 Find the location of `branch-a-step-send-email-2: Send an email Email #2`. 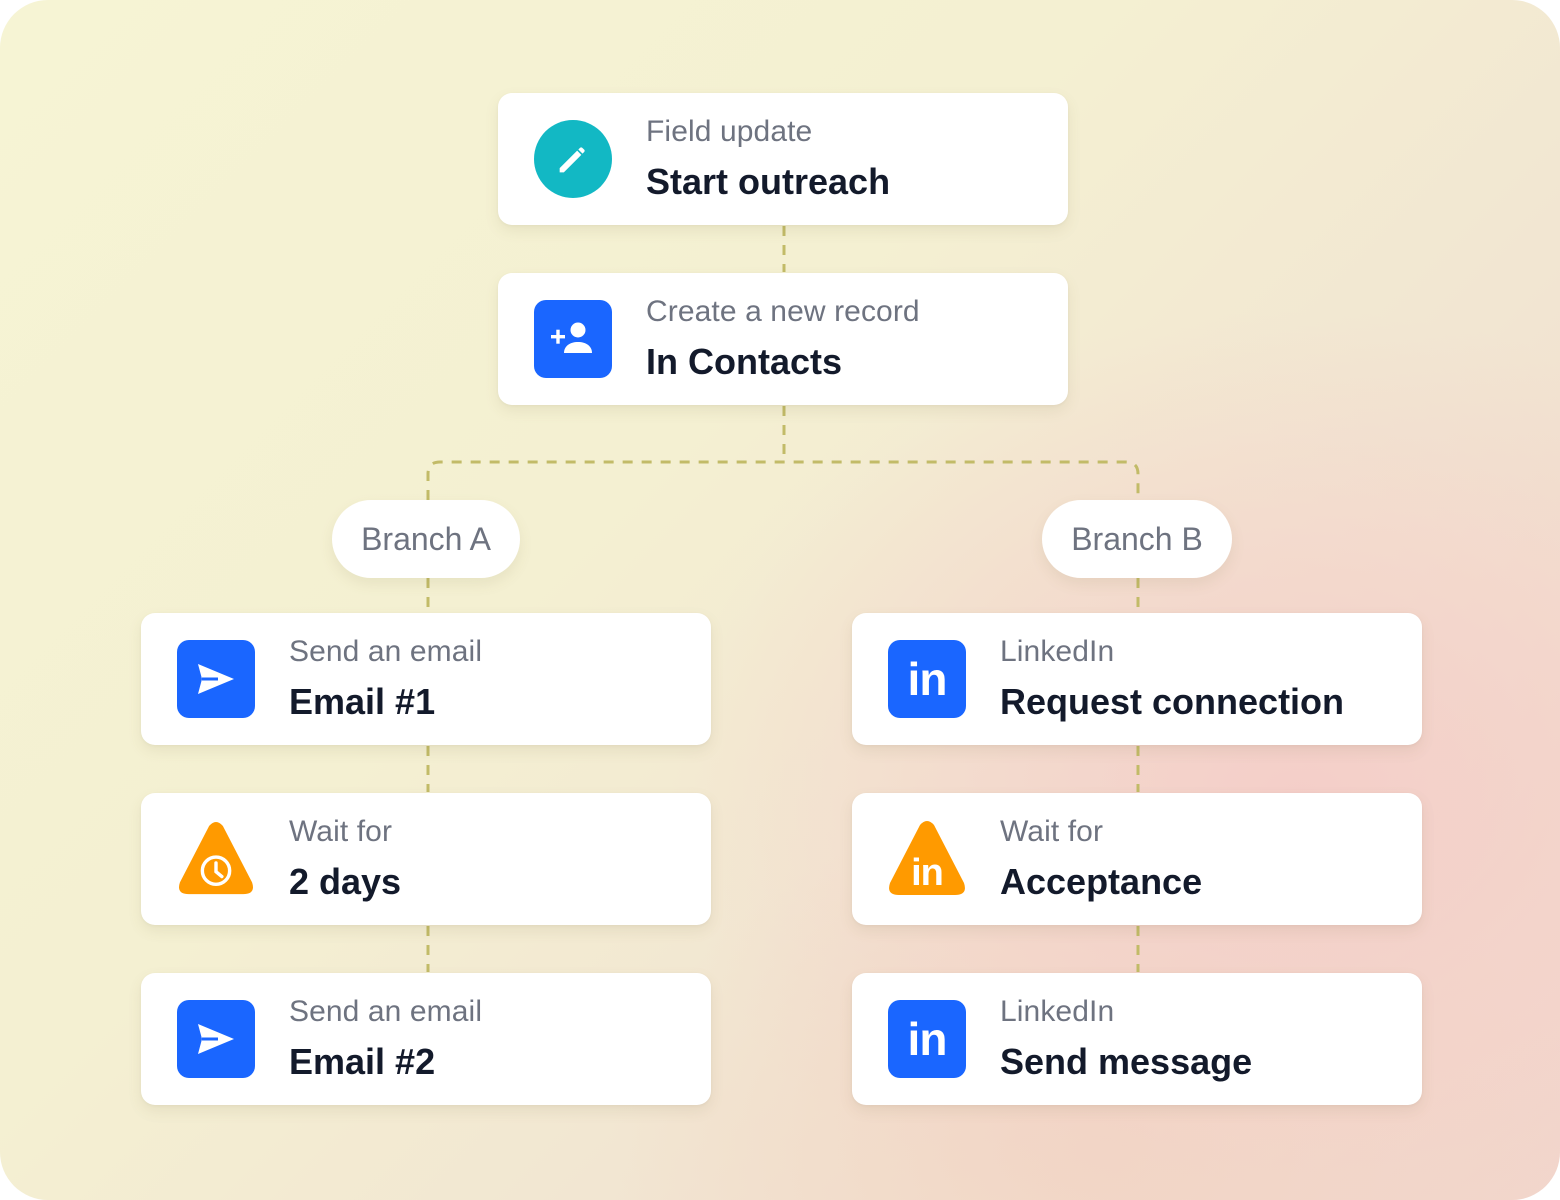

branch-a-step-send-email-2: Send an email Email #2 is located at coordinates (426, 1039).